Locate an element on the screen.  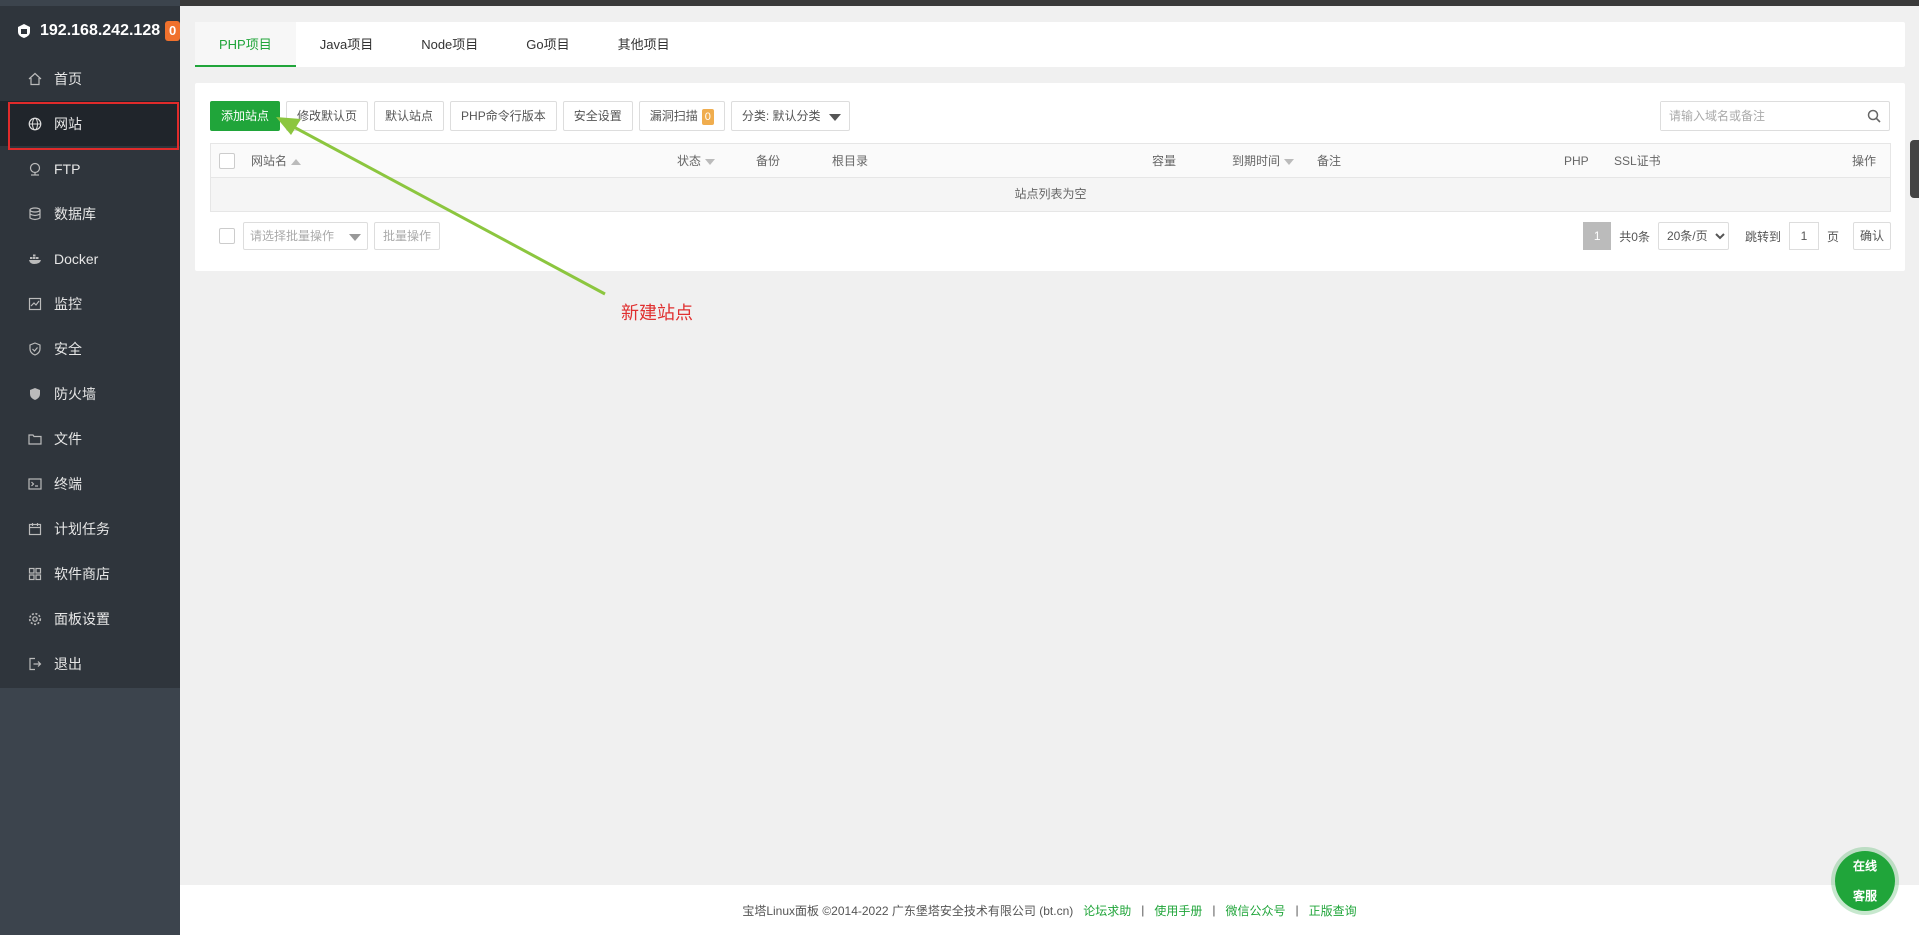
col-root: 根目录 is located at coordinates (850, 161).